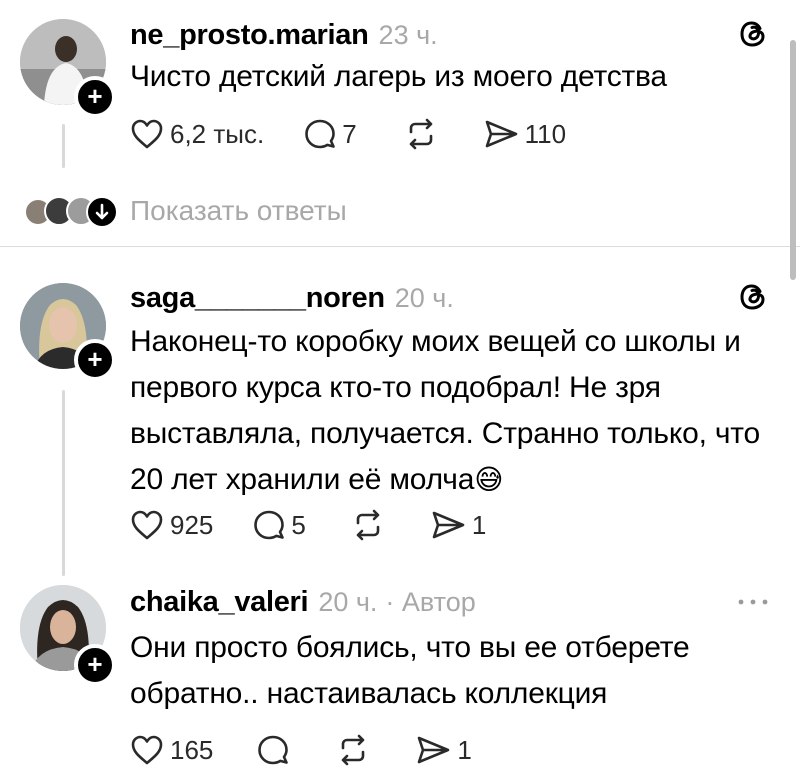 The width and height of the screenshot is (800, 783). Describe the element at coordinates (489, 479) in the screenshot. I see `sweat-smile-emoji: 😅` at that location.